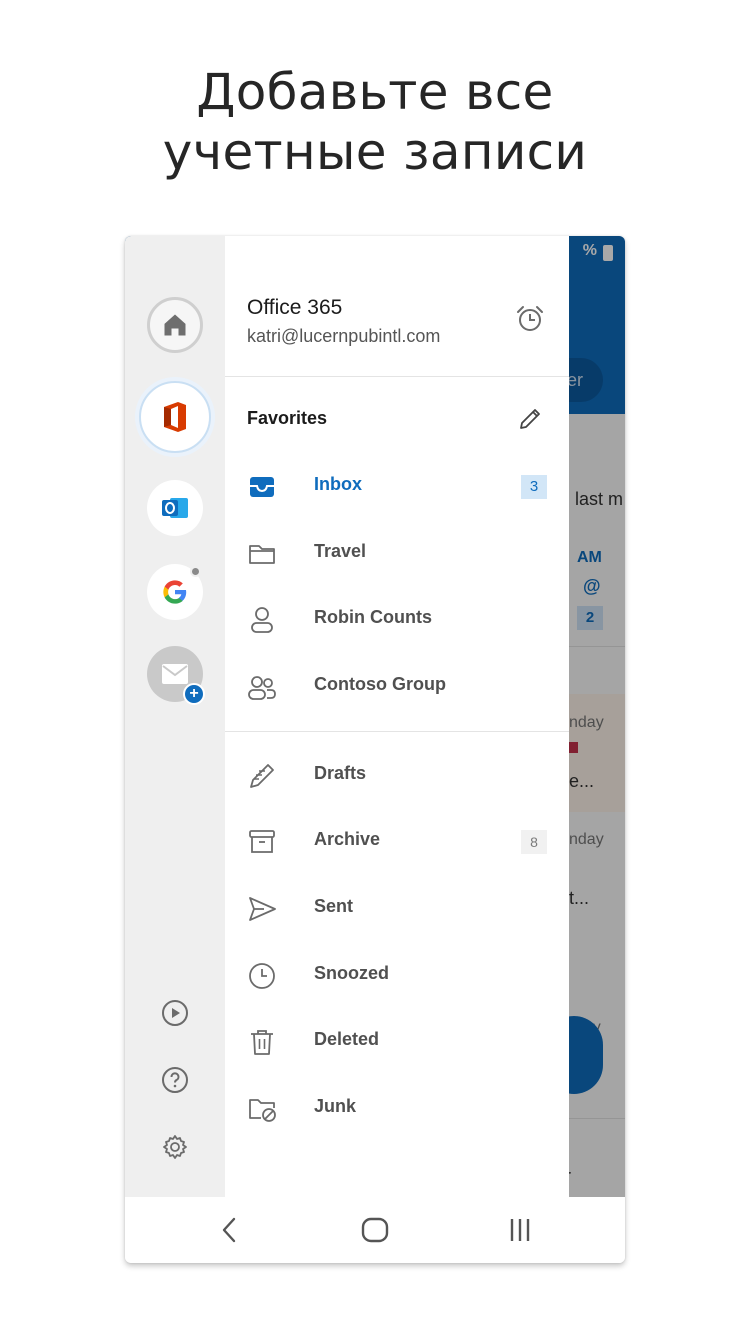  I want to click on google-icon, so click(175, 592).